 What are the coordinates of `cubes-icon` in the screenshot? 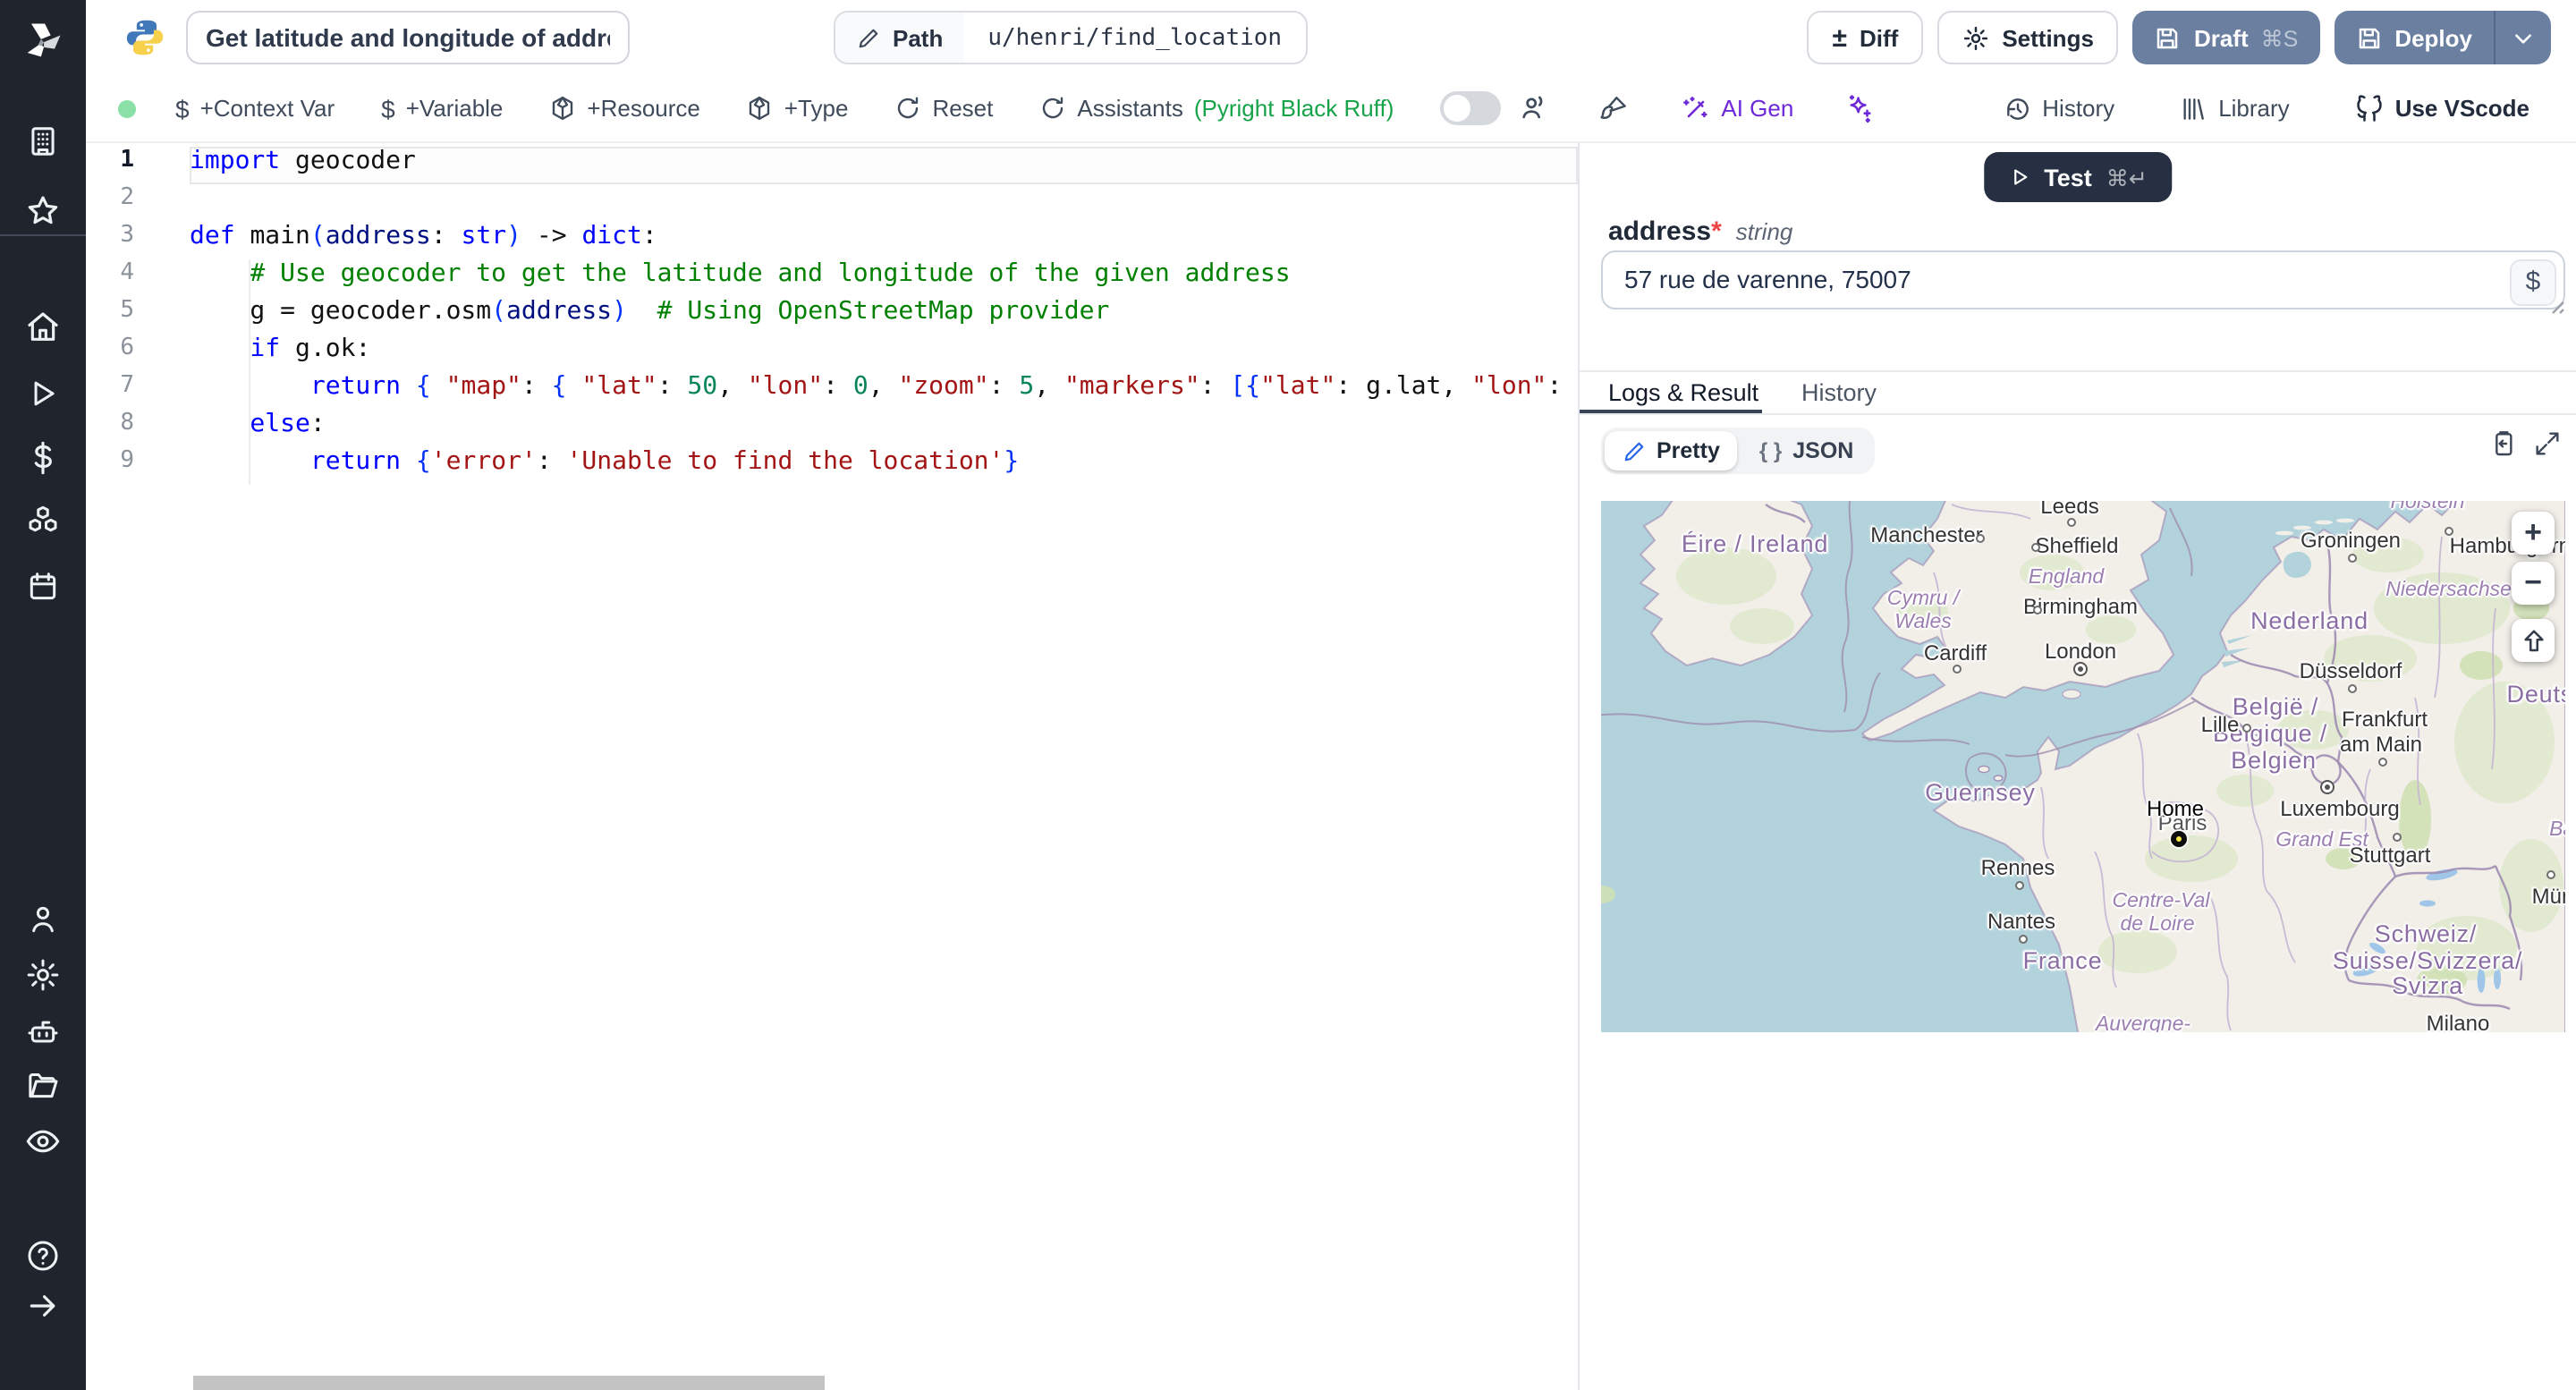 It's located at (43, 522).